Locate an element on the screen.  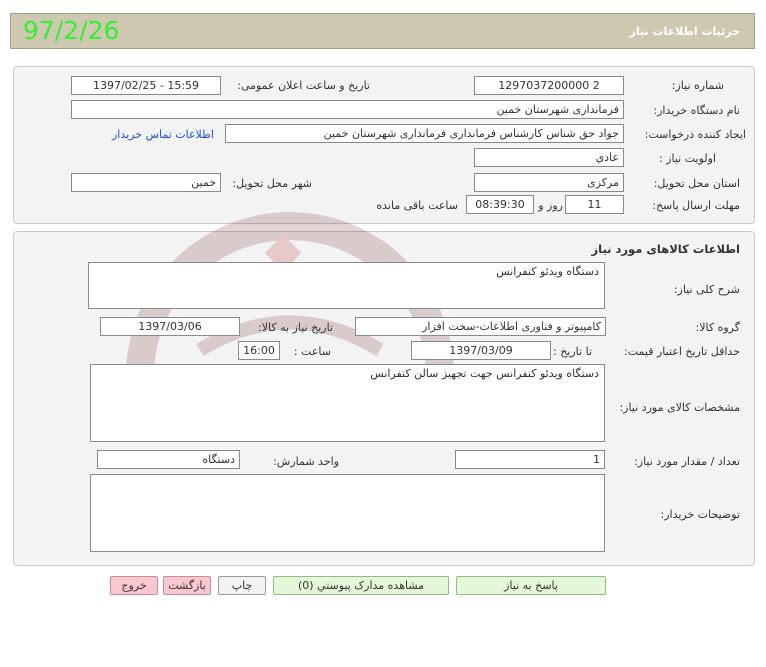
need-number-field: 1297037200000 2 is located at coordinates (549, 85).